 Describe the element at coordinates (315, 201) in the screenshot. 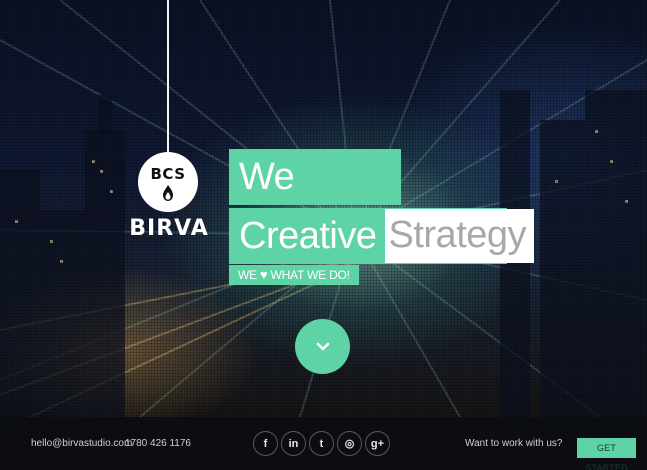

I see `headline-line-1: We design` at that location.